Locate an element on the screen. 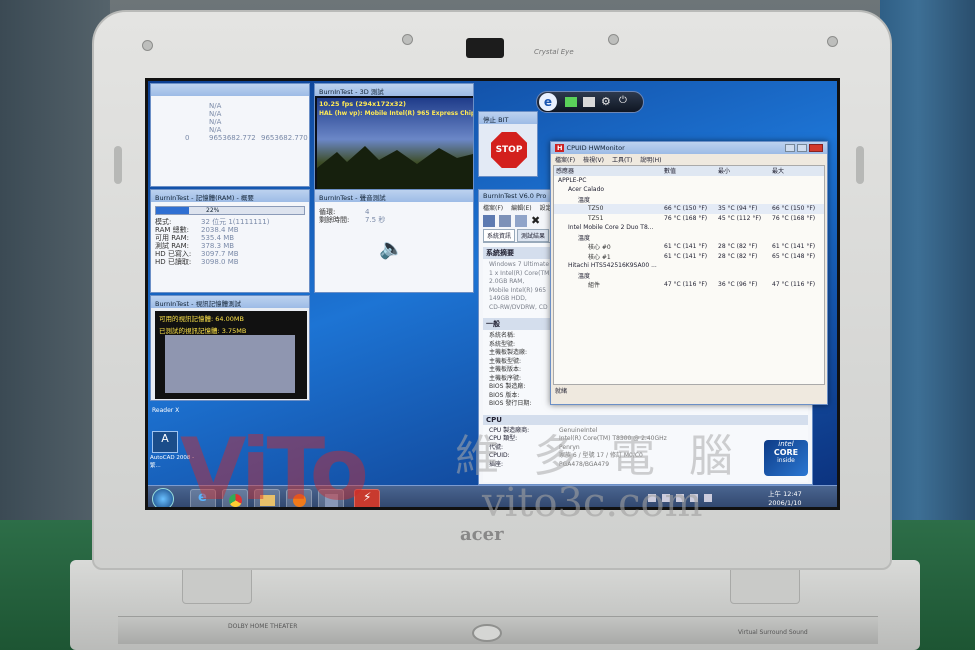 This screenshot has width=975, height=650. hwmonitor-row: Acer Calado is located at coordinates (689, 190).